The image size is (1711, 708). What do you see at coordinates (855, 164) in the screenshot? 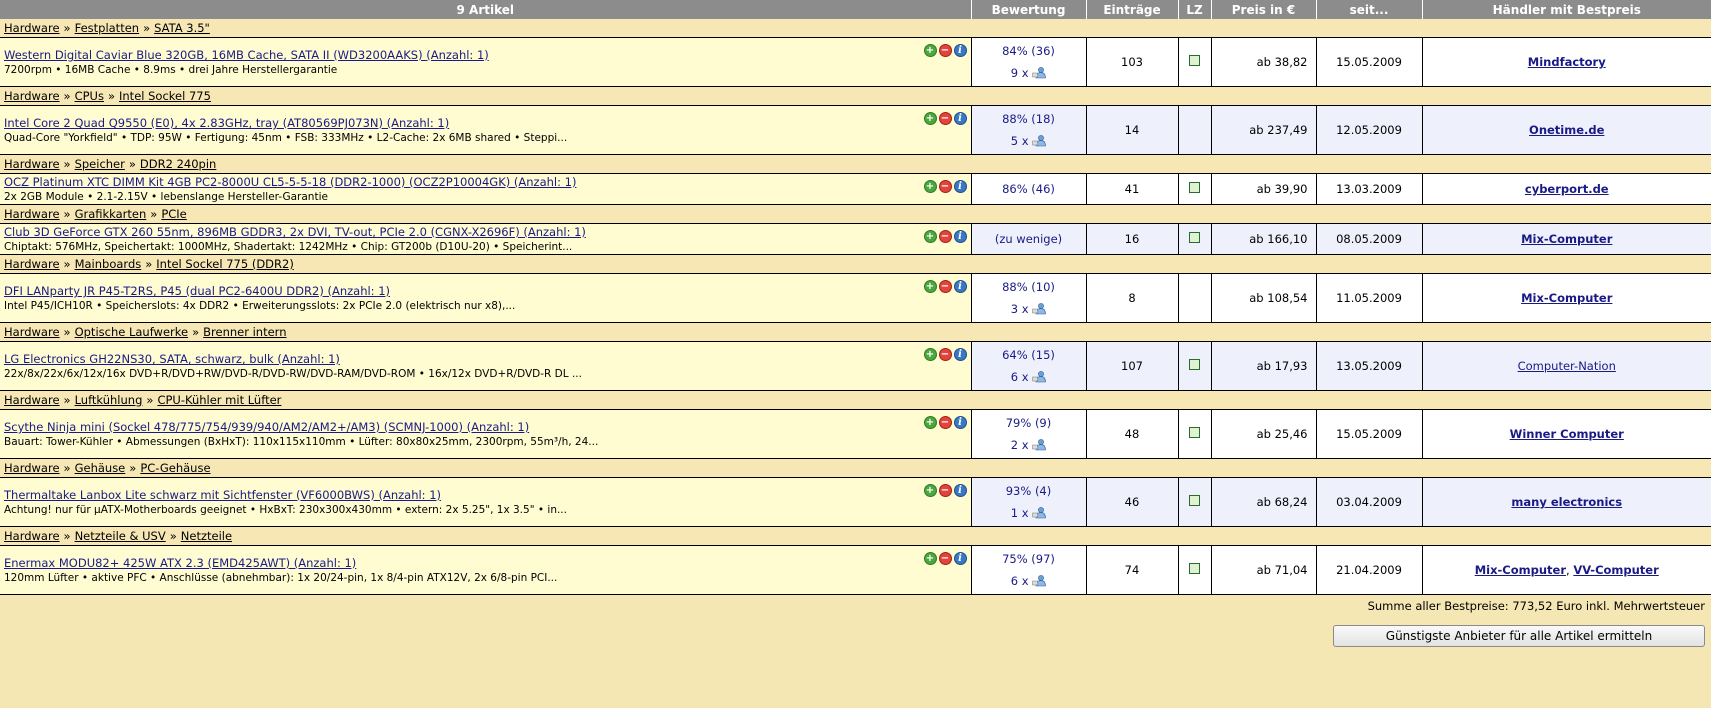
I see `breadcrumb: Hardware» Speicher» DDR2 240pin` at bounding box center [855, 164].